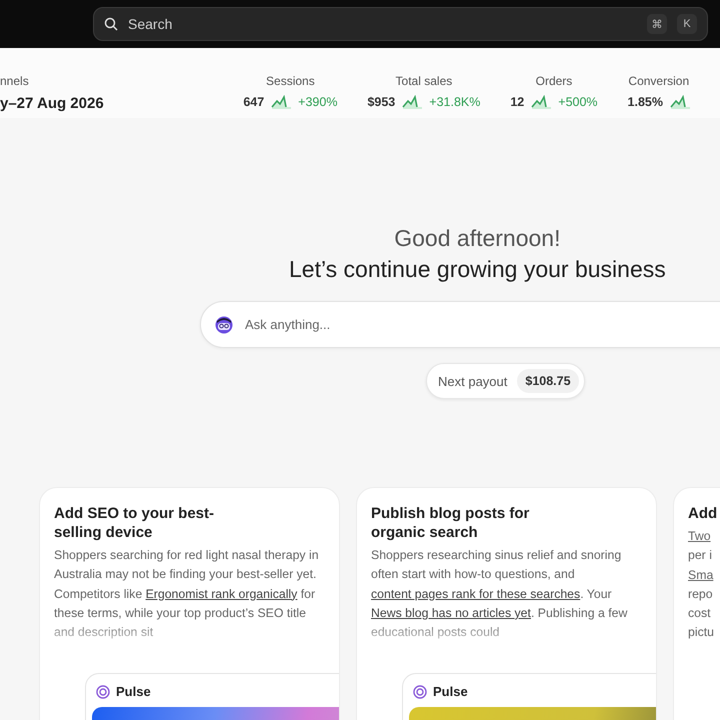  I want to click on inline-link: content pages rank for these searches, so click(475, 593).